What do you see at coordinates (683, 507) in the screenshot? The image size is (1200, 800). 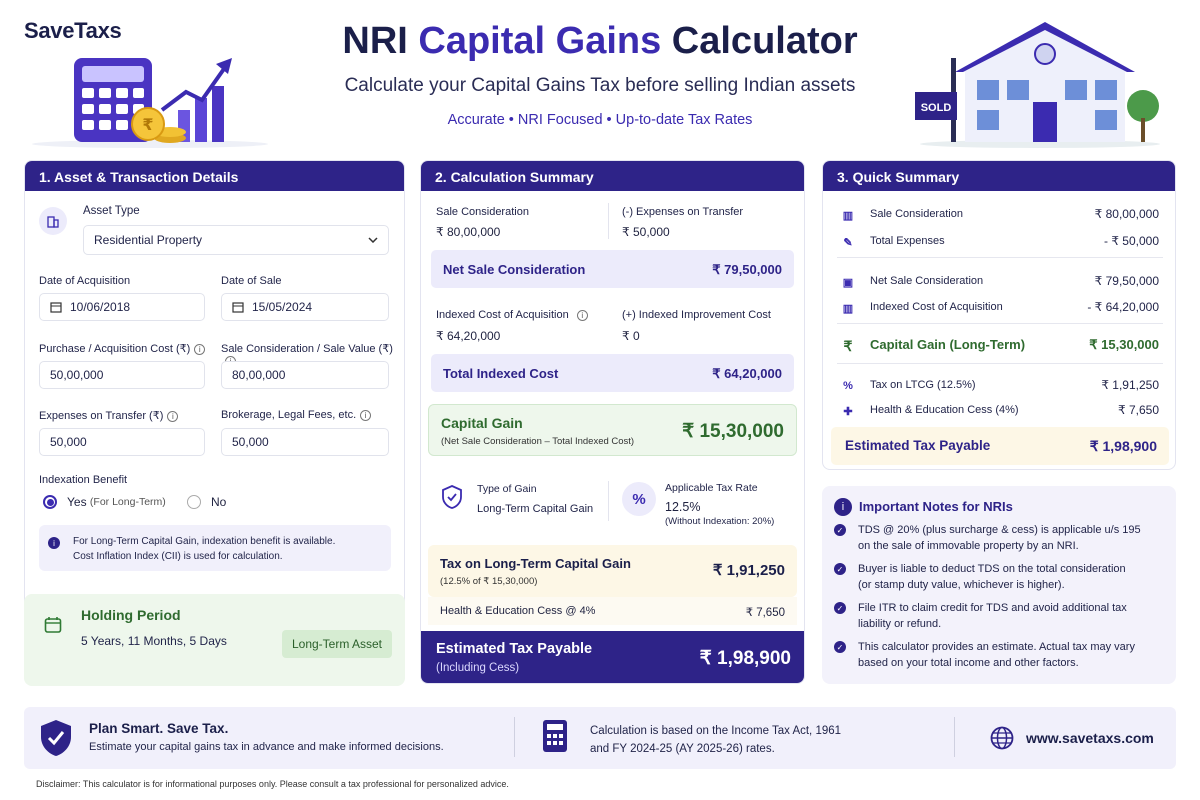 I see `tax-rate-value: 12.5%` at bounding box center [683, 507].